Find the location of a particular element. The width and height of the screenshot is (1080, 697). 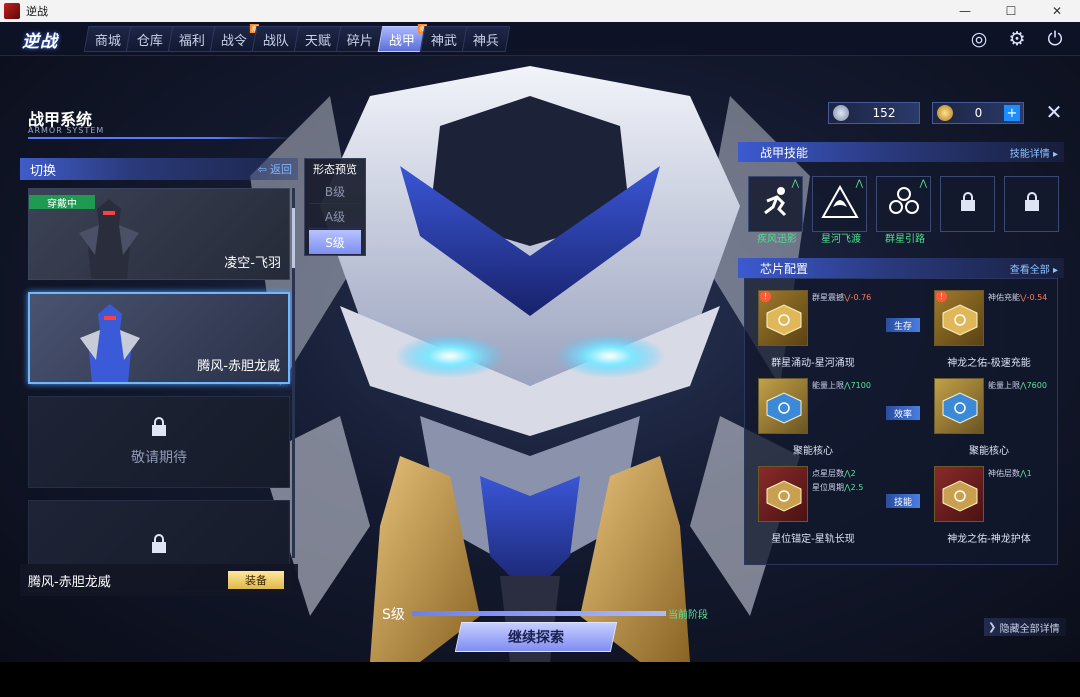

chip-slot: 神佑层数⋀1 神龙之佑-神龙护体 is located at coordinates (989, 503).